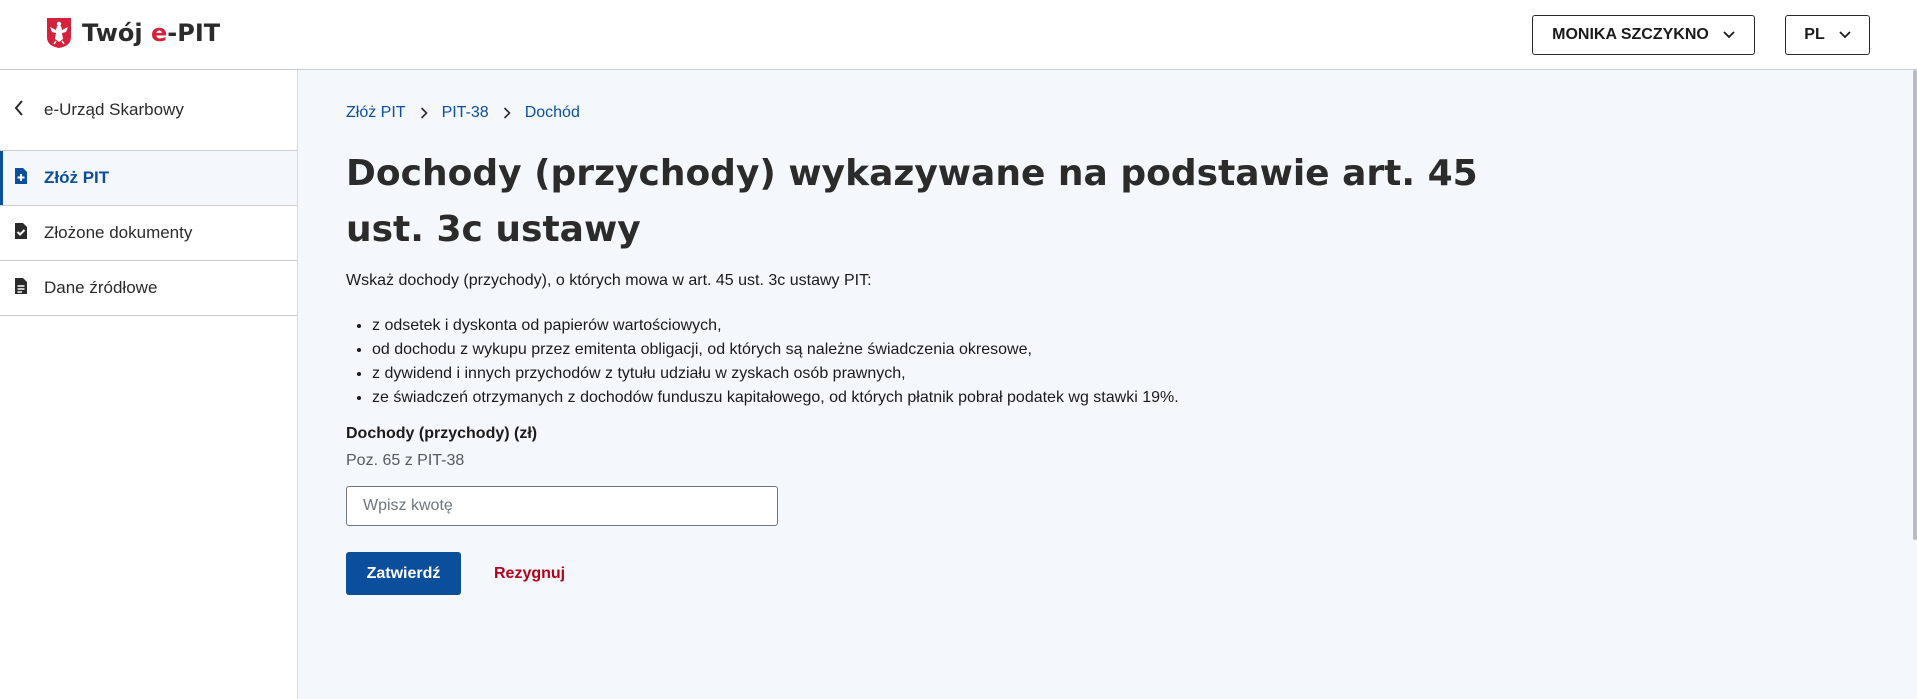 The image size is (1917, 699). Describe the element at coordinates (148, 178) in the screenshot. I see `sidebar-item-zloz-pit: Złóż PIT` at that location.